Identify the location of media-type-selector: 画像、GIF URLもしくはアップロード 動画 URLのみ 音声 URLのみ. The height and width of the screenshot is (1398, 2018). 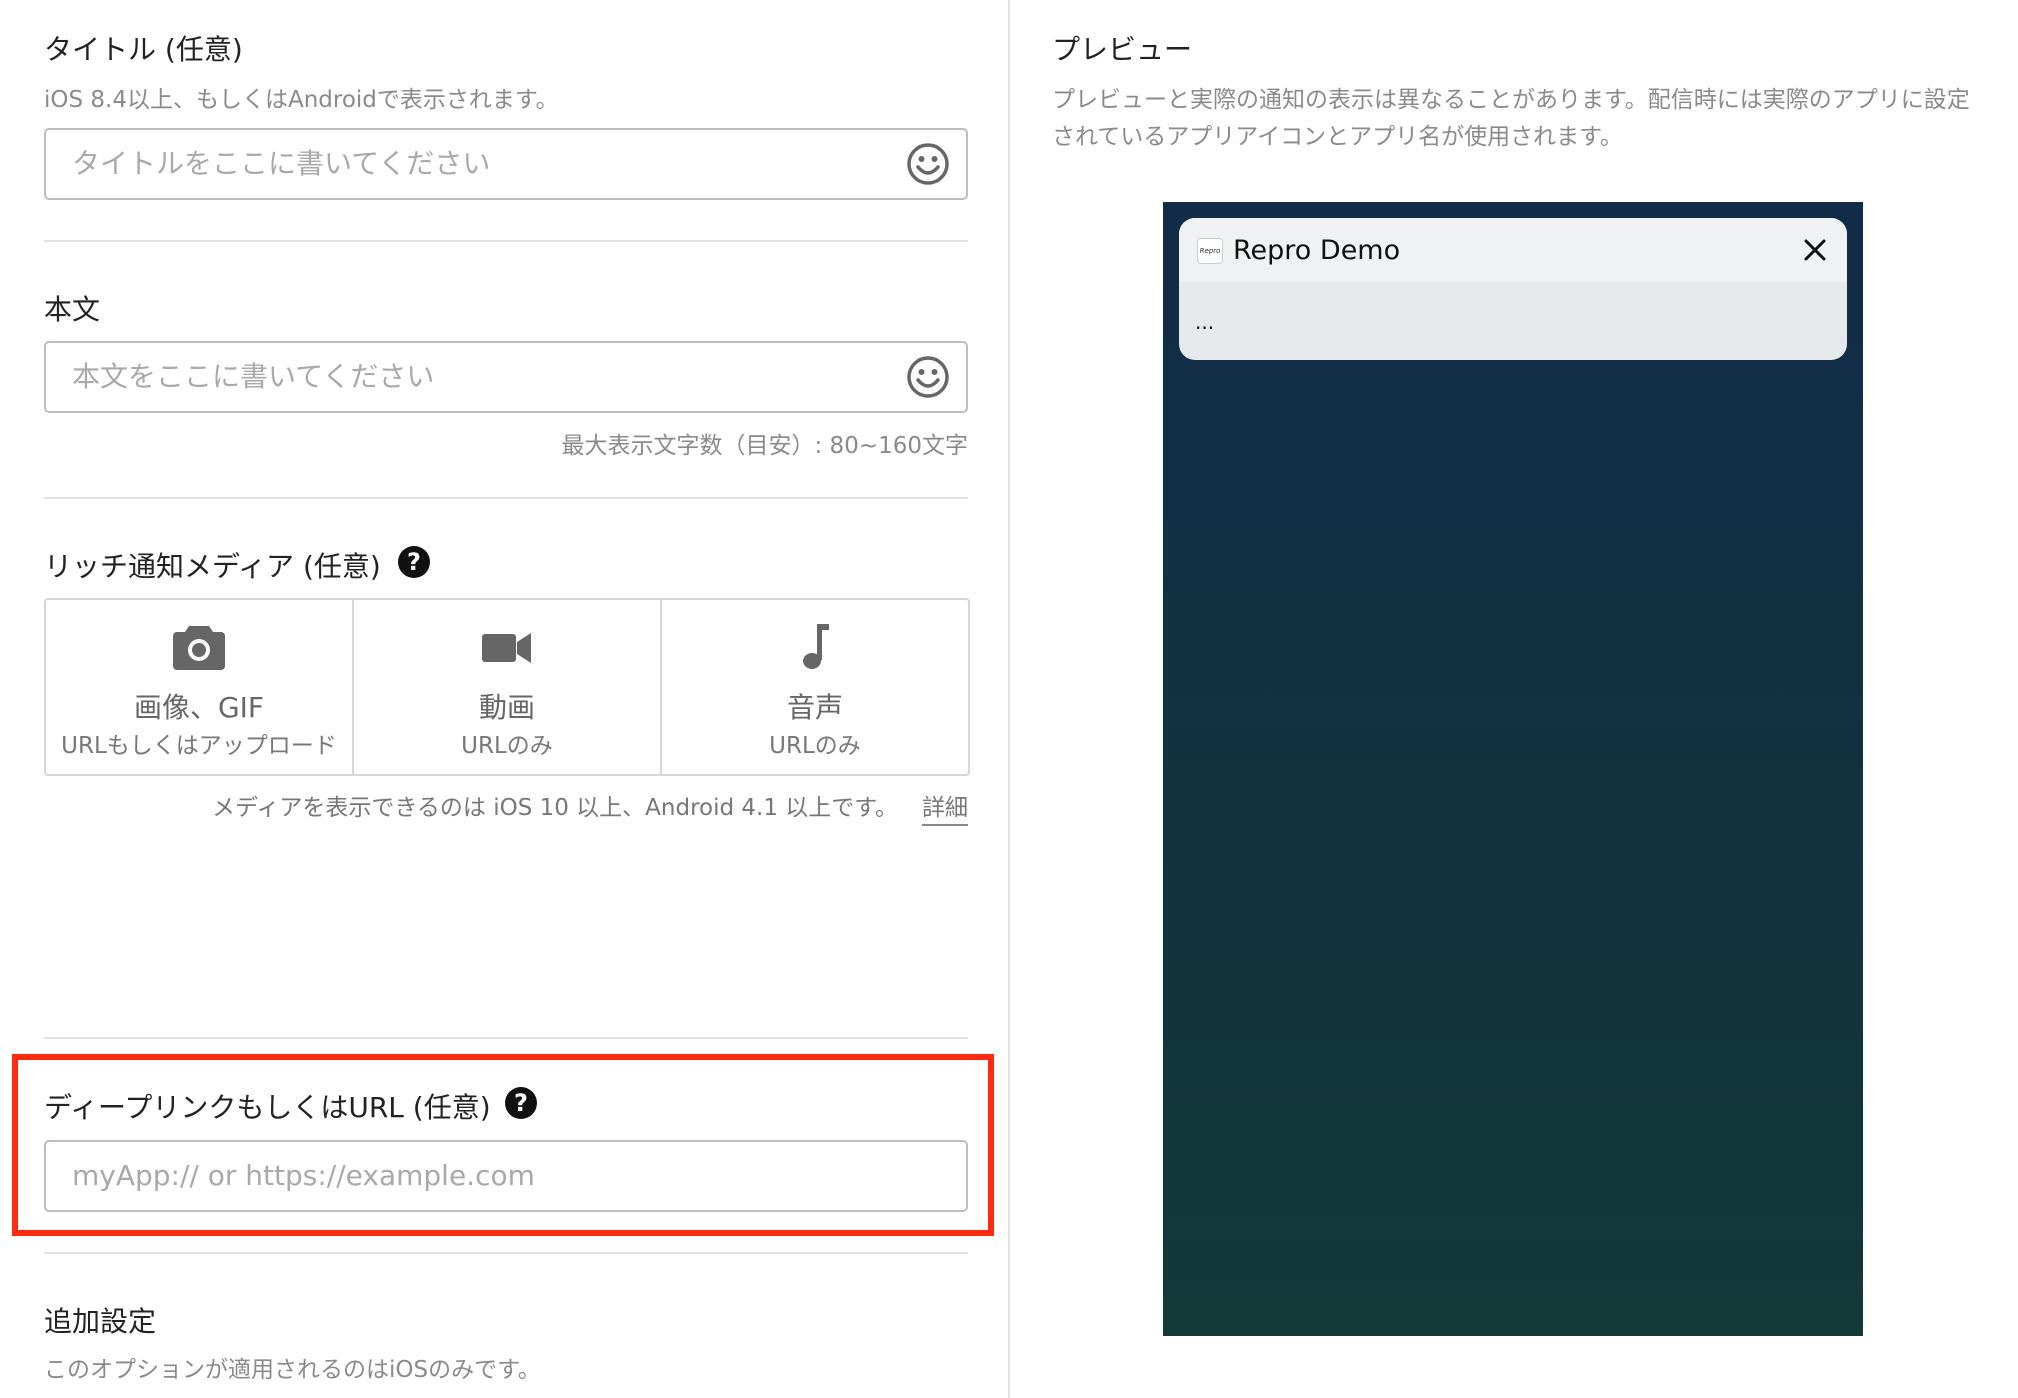
(507, 687).